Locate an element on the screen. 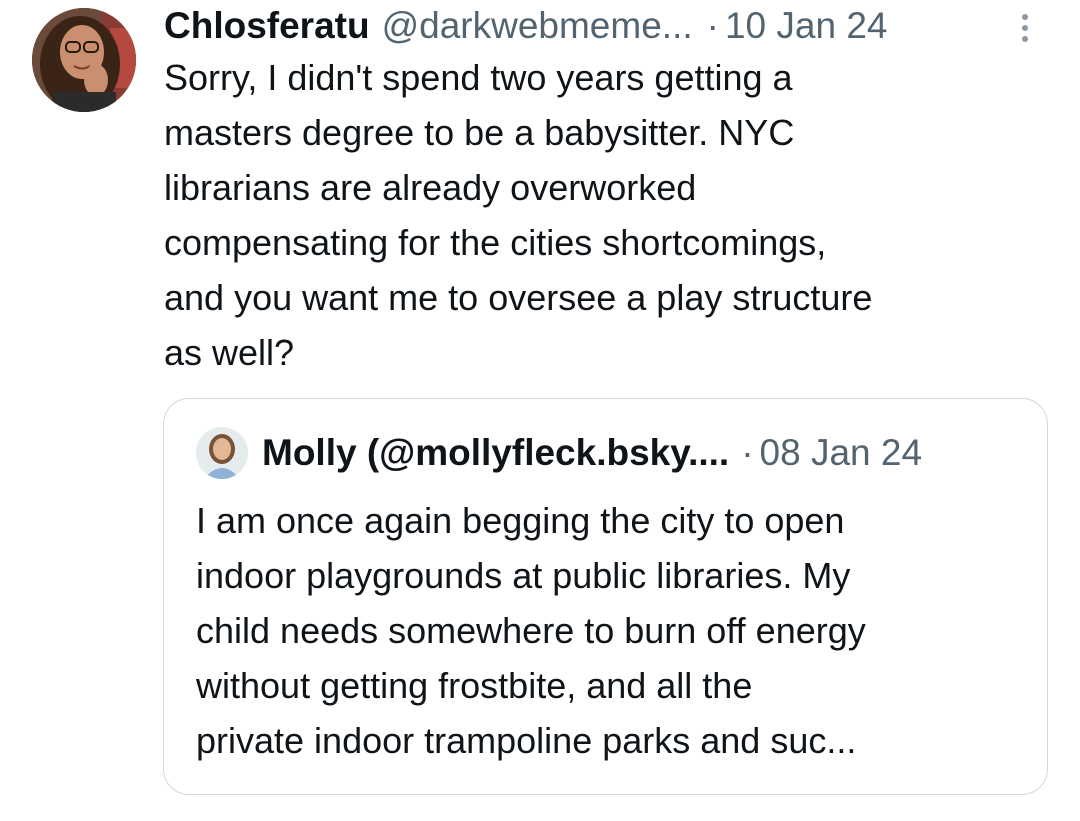  quoted-tweet-date: 08 Jan 24 is located at coordinates (841, 452).